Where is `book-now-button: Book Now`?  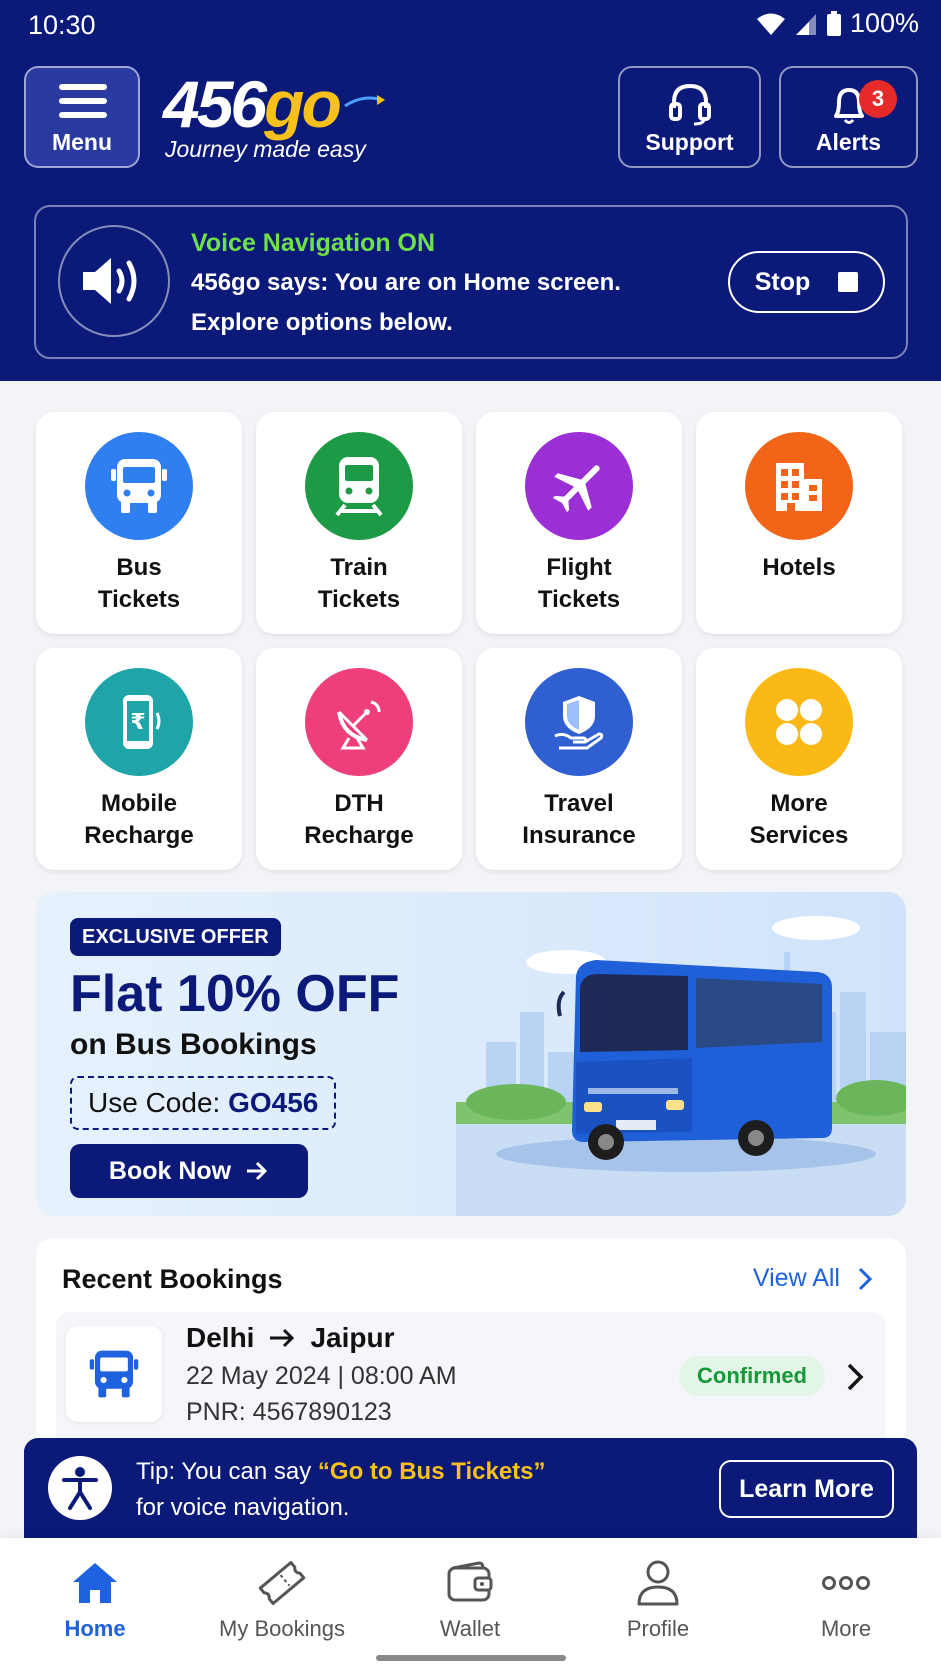
book-now-button: Book Now is located at coordinates (189, 1171).